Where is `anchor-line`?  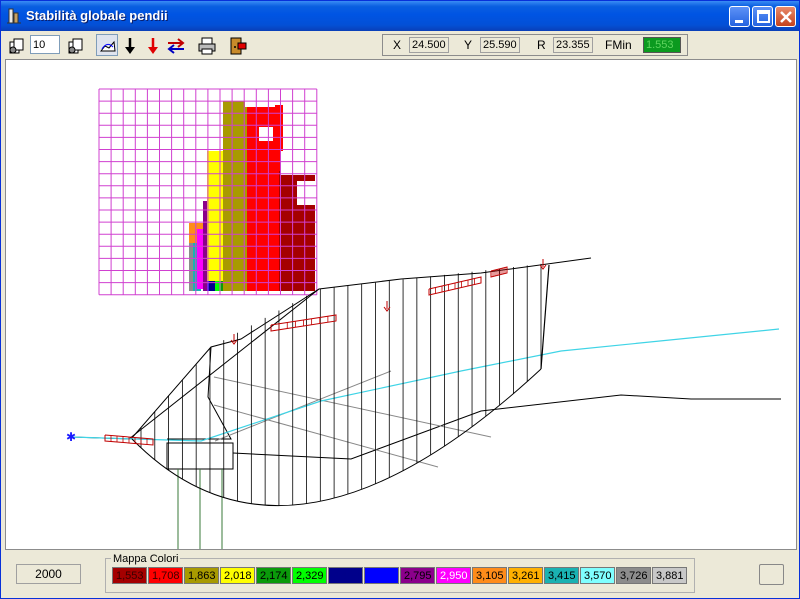 anchor-line is located at coordinates (303, 406).